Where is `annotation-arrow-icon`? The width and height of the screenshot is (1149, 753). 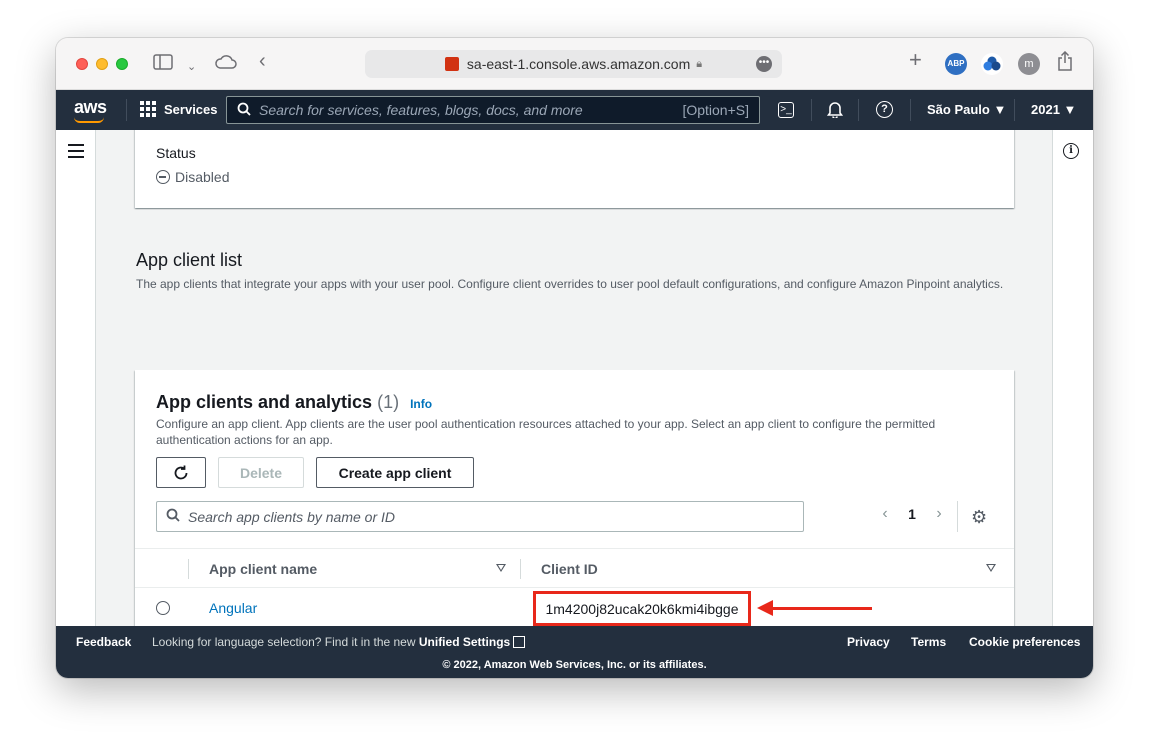 annotation-arrow-icon is located at coordinates (814, 608).